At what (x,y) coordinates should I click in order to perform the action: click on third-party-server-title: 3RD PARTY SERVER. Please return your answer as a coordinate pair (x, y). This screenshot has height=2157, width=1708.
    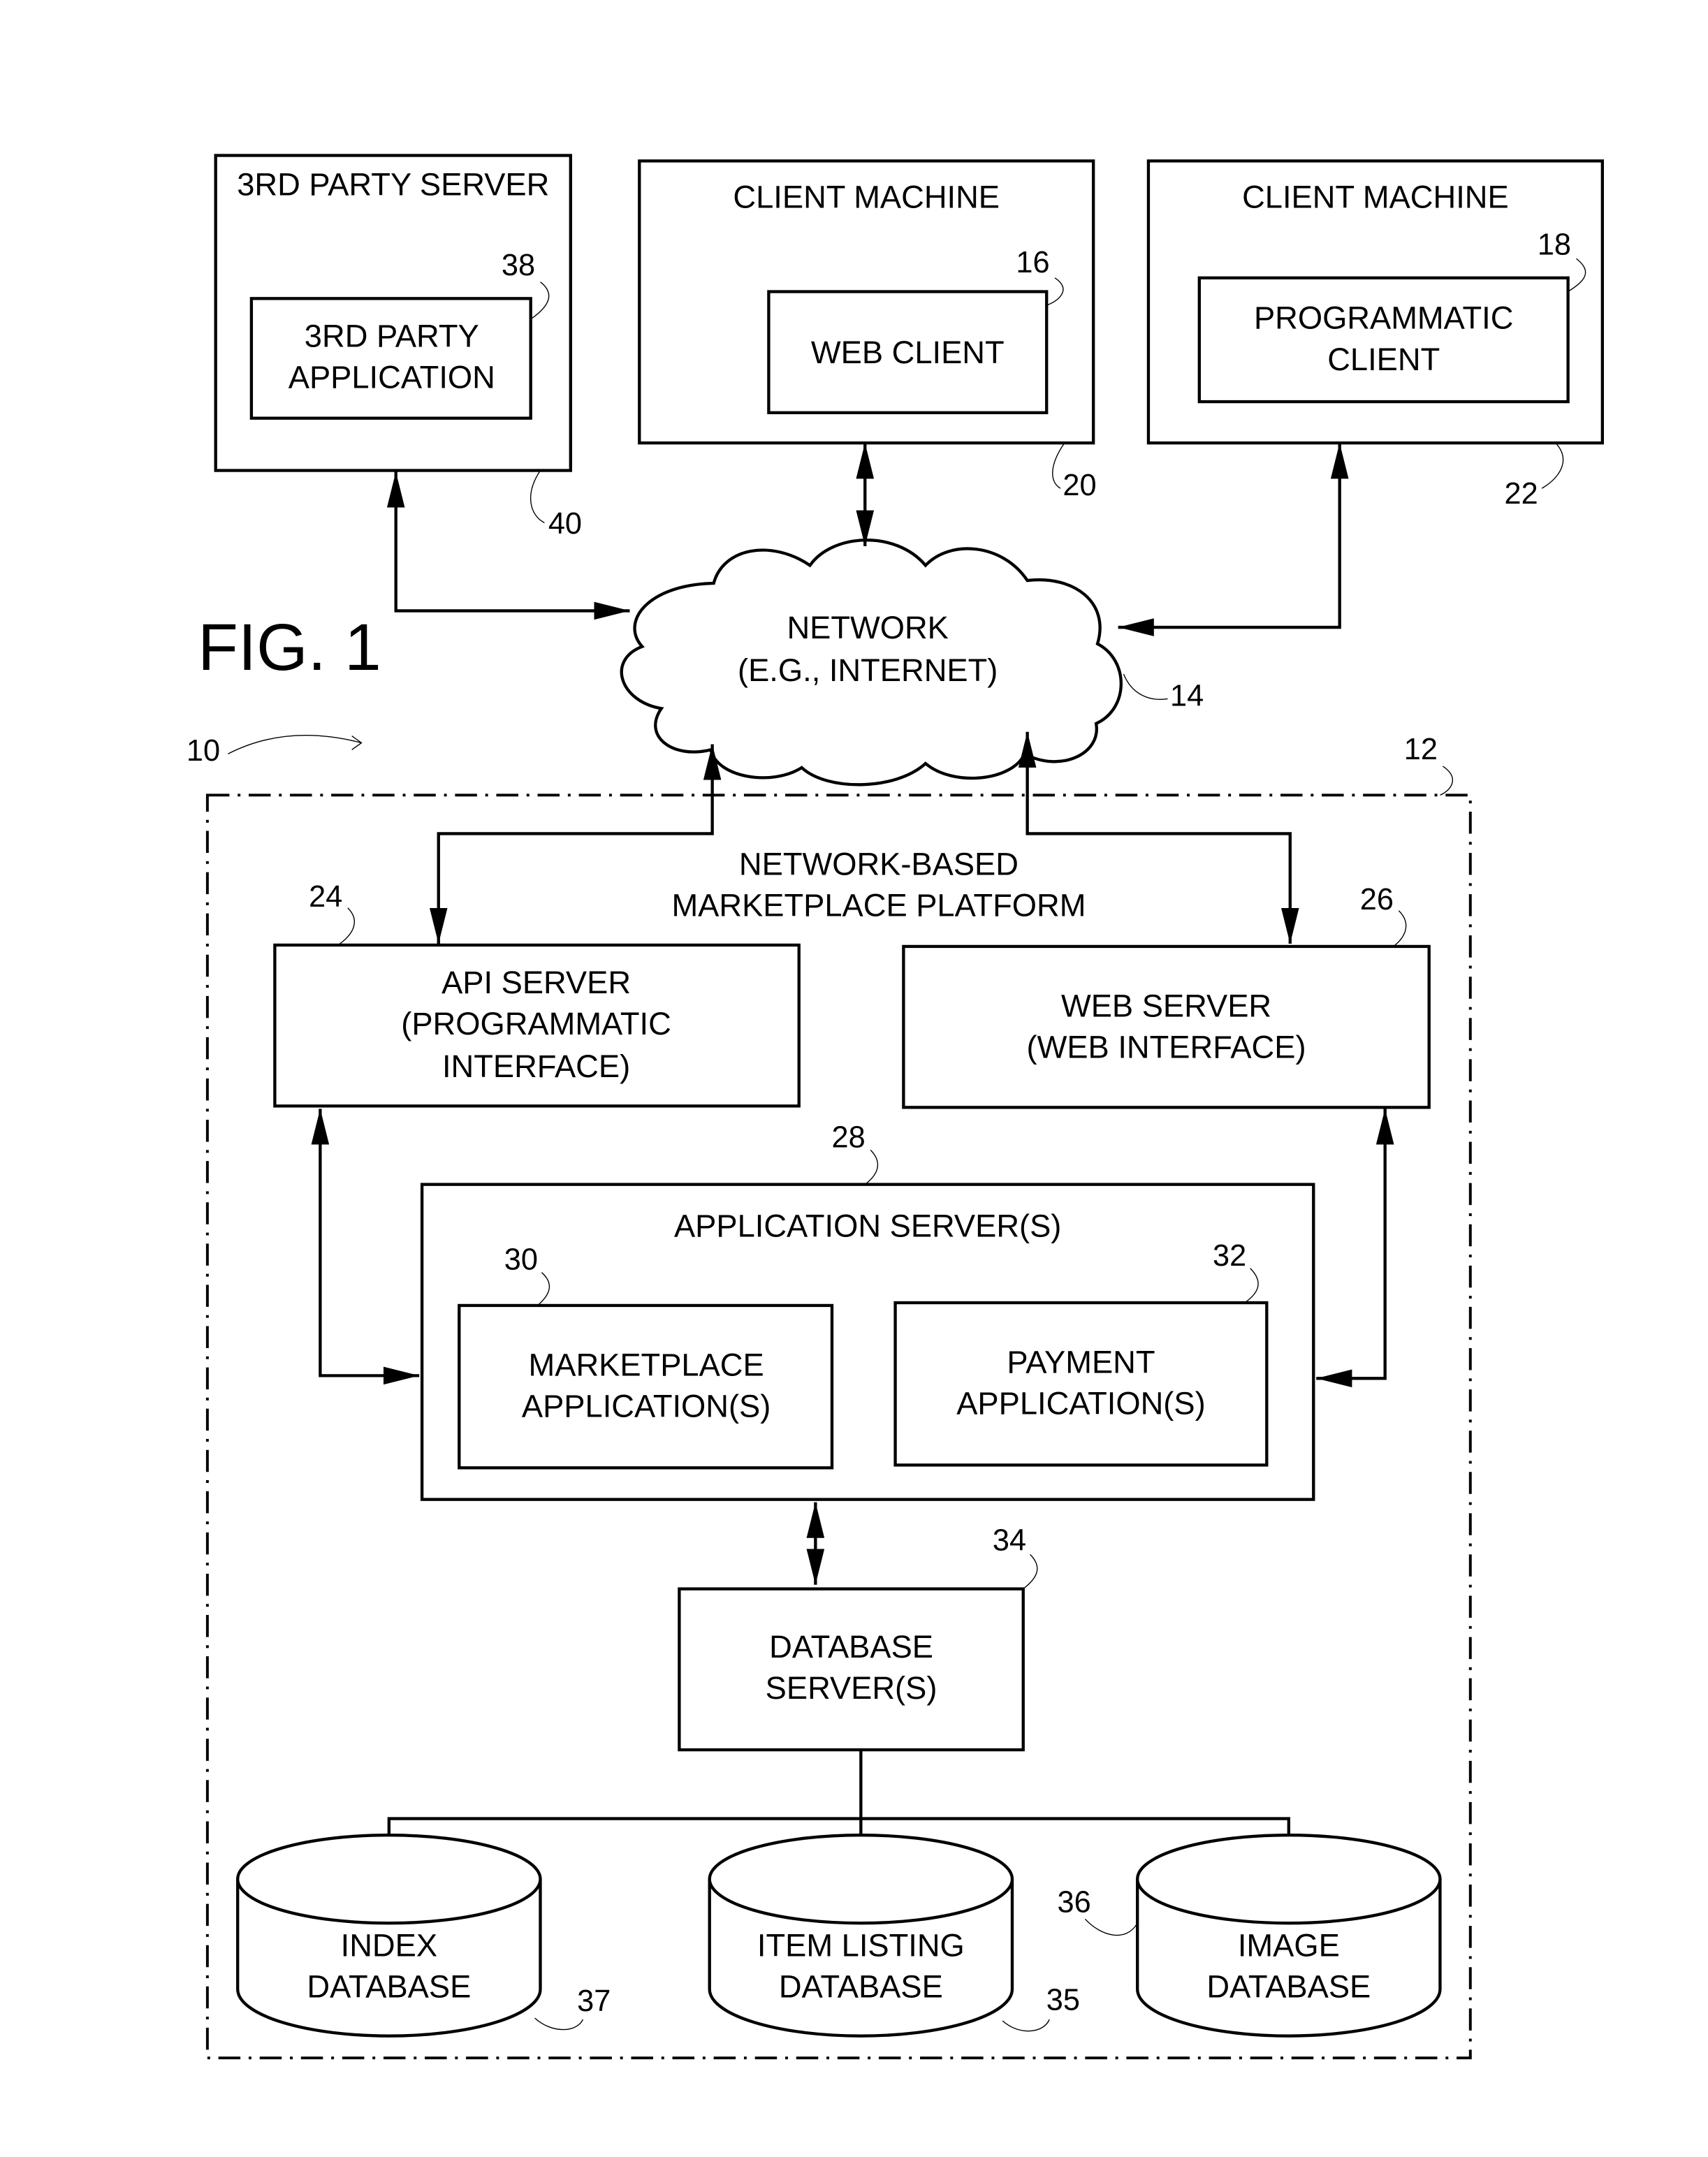
    Looking at the image, I should click on (393, 185).